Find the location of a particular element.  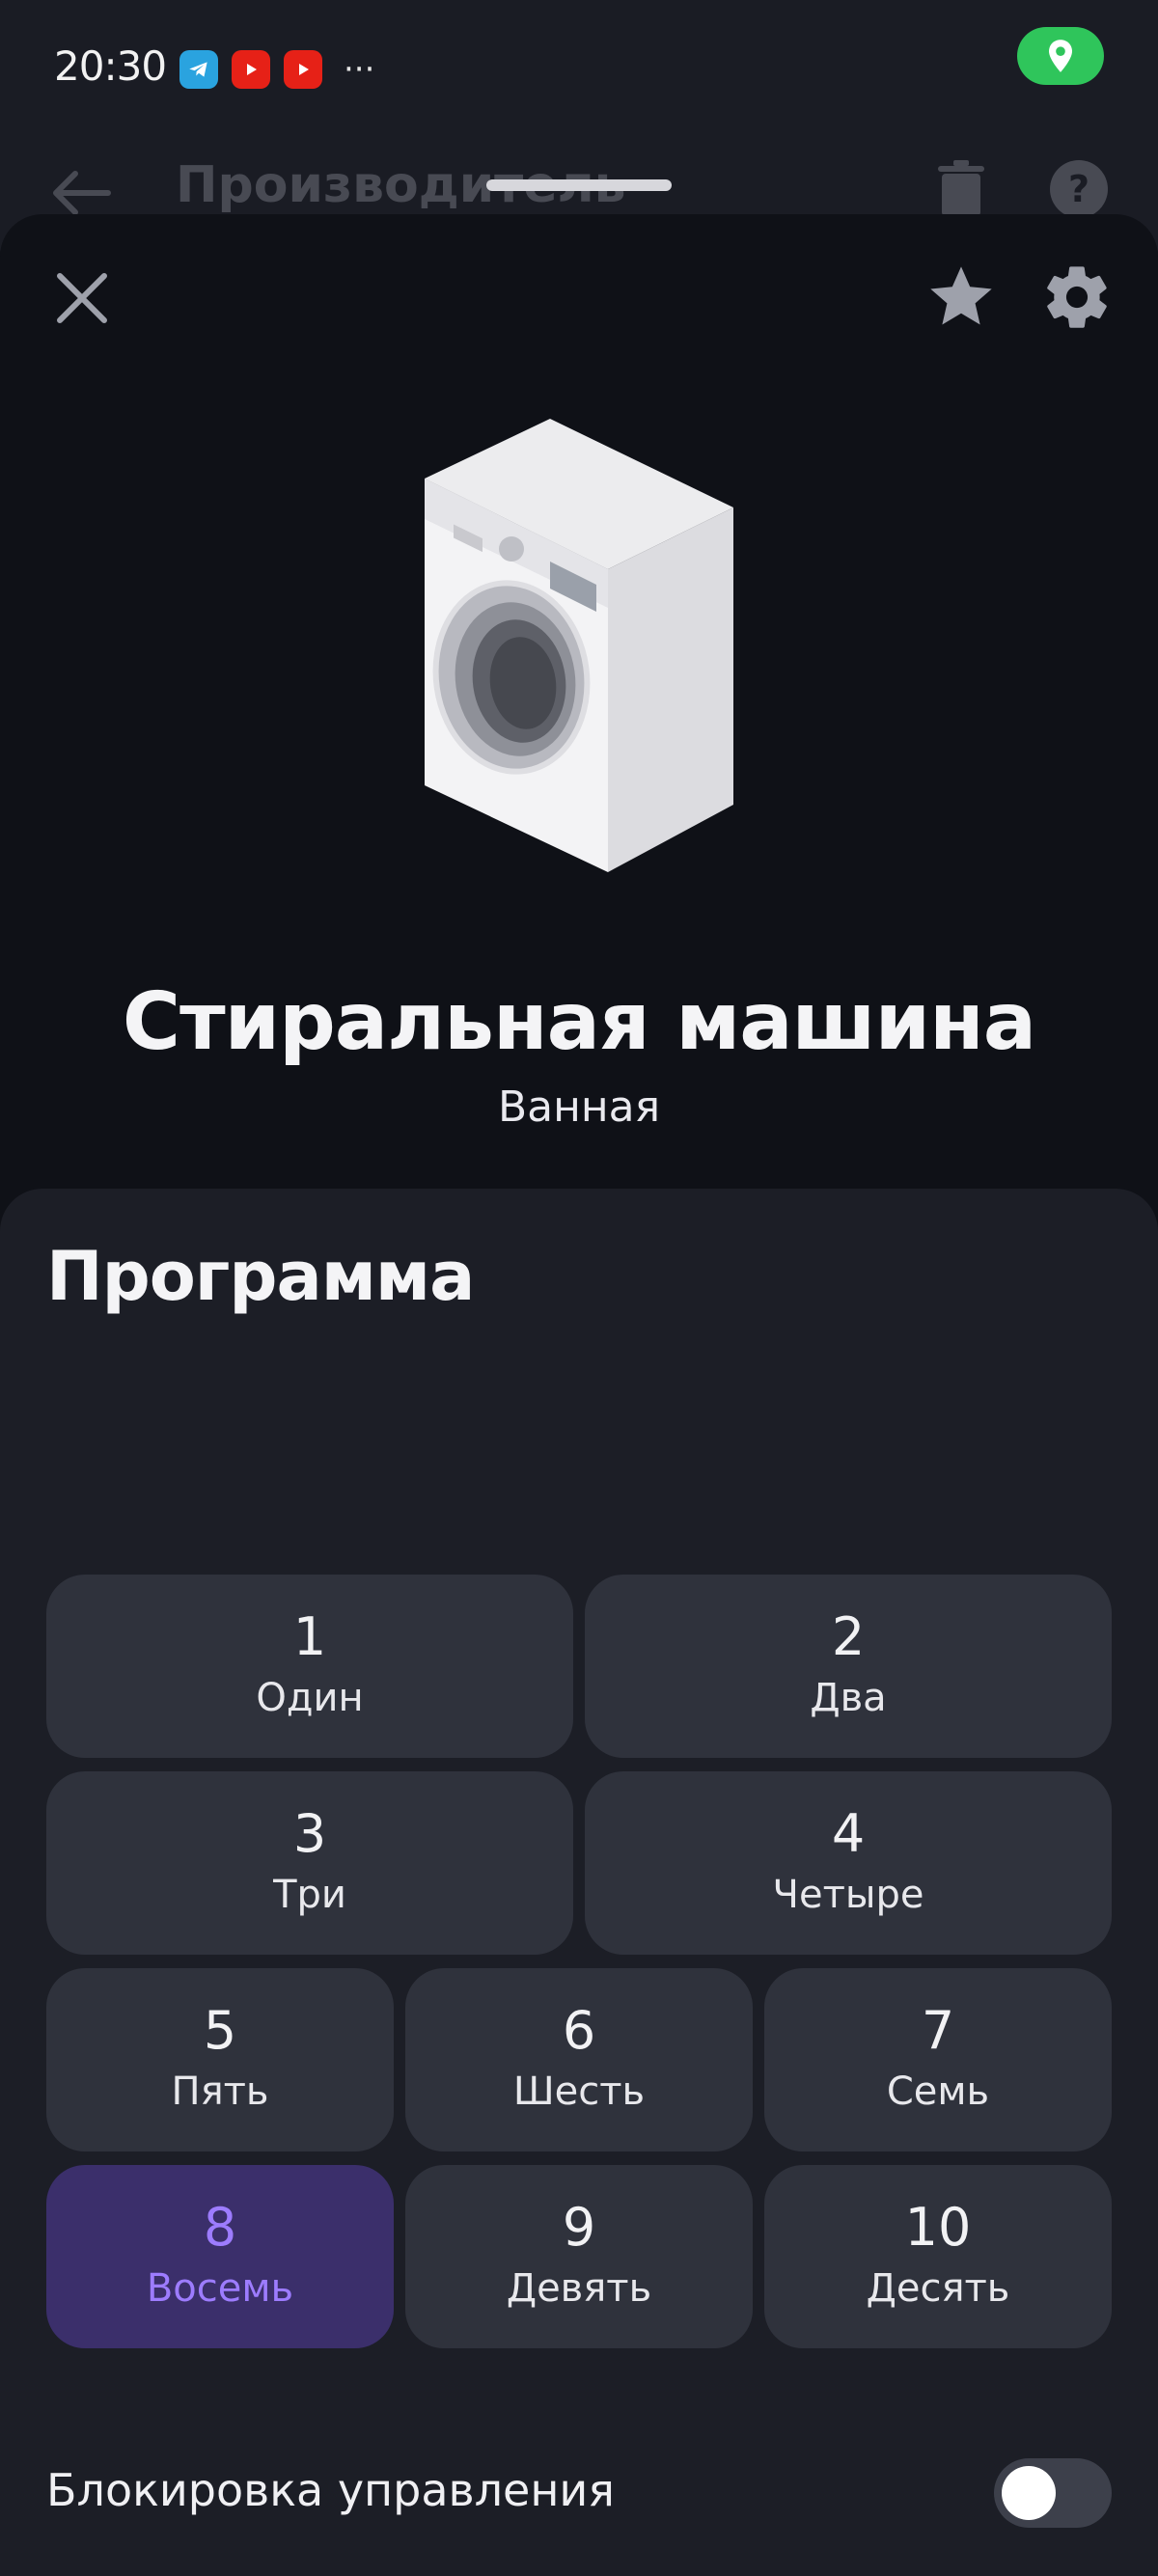

location-pin-icon is located at coordinates (1060, 56).